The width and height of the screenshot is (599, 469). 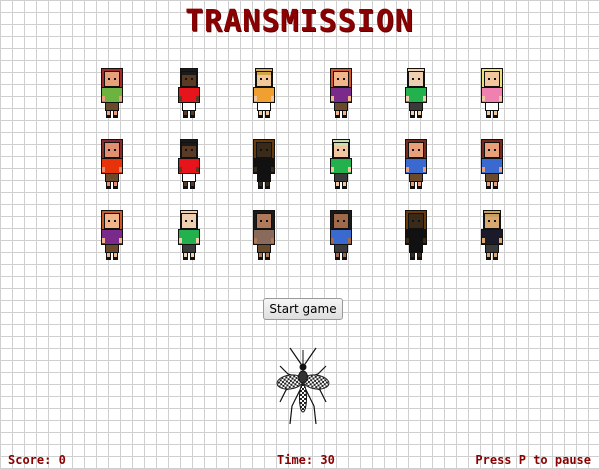 What do you see at coordinates (299, 21) in the screenshot?
I see `game-title: TRANSMISSION` at bounding box center [299, 21].